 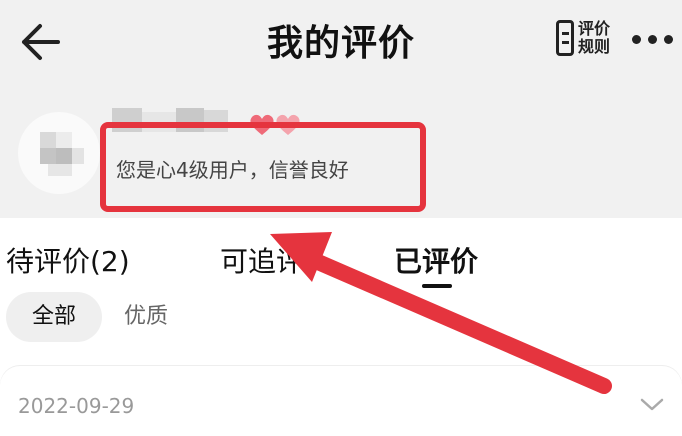 What do you see at coordinates (146, 317) in the screenshot?
I see `filter-quality-chip: 优质` at bounding box center [146, 317].